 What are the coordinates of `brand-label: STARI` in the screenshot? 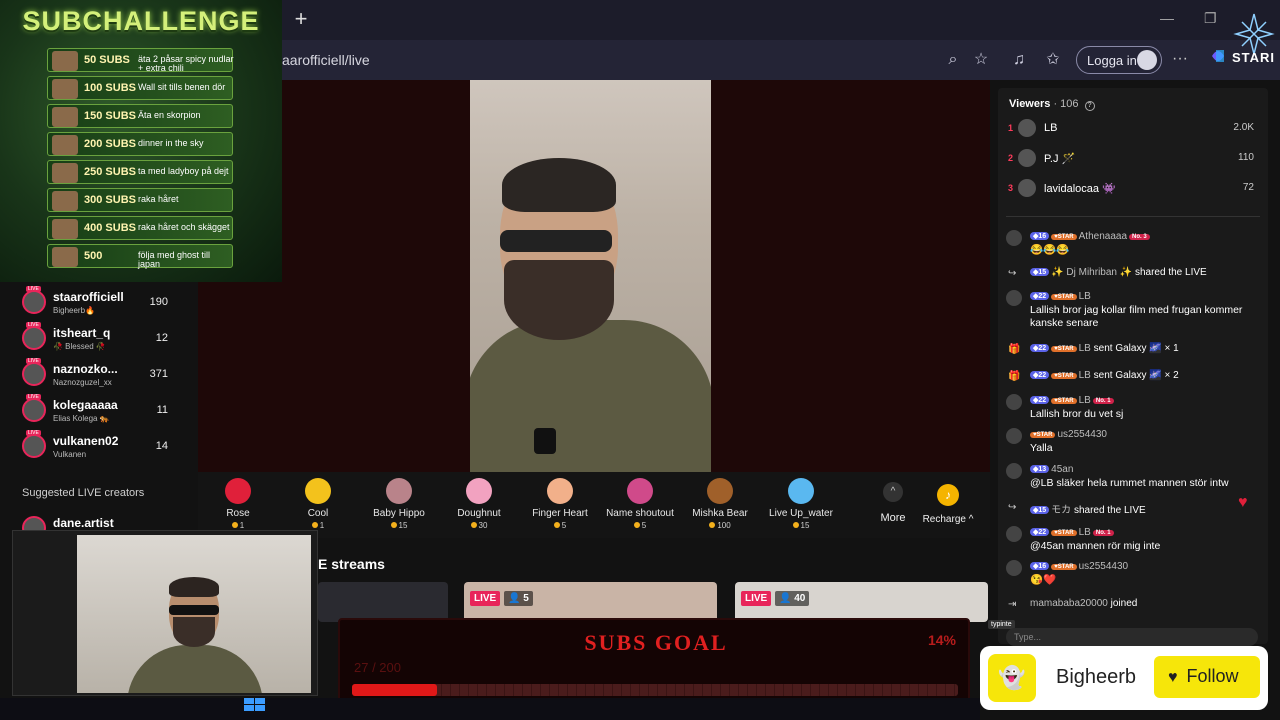 It's located at (1254, 57).